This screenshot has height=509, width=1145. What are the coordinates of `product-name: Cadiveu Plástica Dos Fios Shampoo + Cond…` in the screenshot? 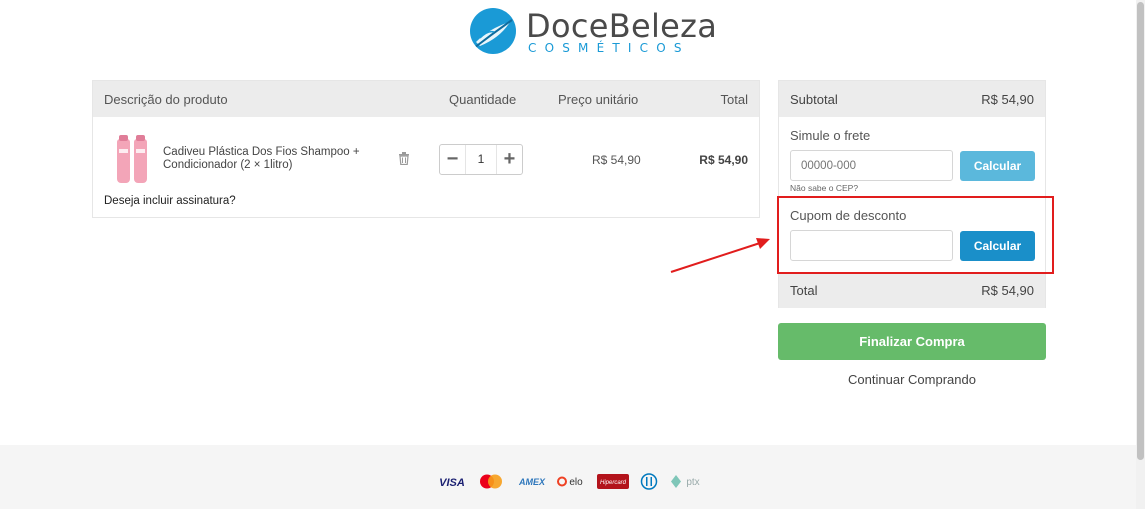 It's located at (268, 159).